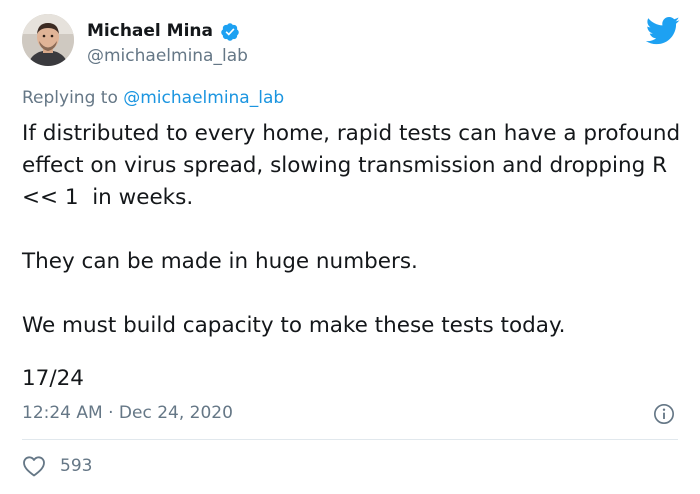  Describe the element at coordinates (57, 466) in the screenshot. I see `like-button: 593` at that location.